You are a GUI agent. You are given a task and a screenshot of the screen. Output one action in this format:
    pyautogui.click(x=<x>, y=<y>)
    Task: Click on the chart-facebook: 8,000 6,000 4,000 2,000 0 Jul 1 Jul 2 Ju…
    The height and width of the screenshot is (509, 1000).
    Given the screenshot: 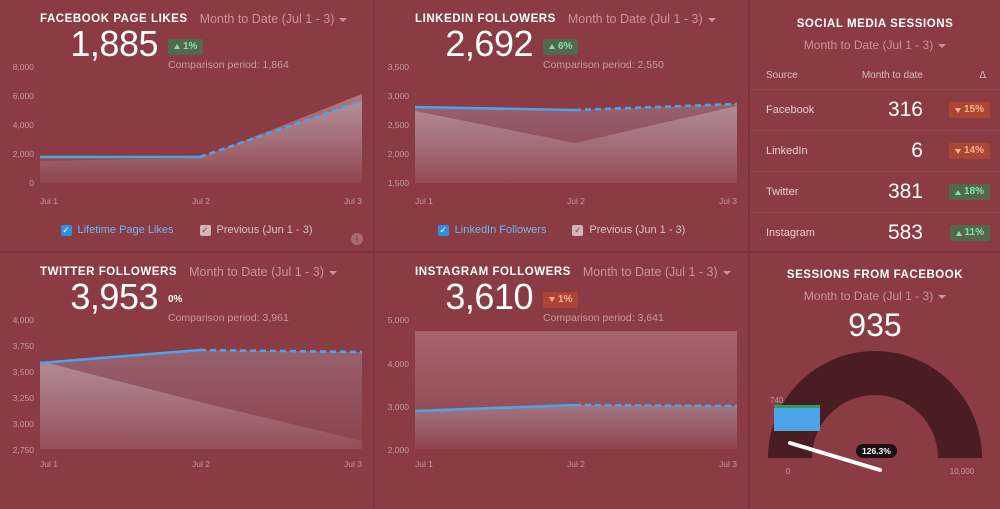 What is the action you would take?
    pyautogui.click(x=186, y=136)
    